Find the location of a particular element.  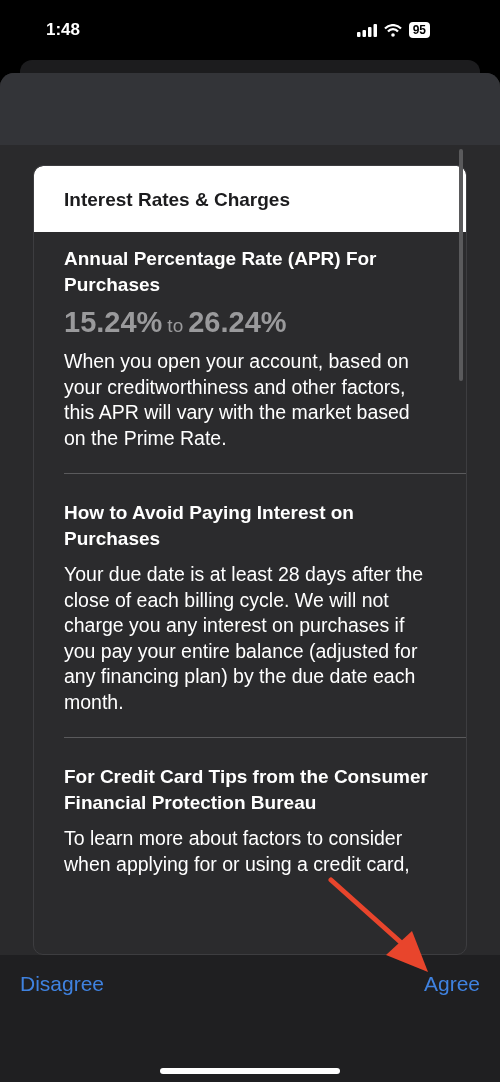

action-button: Agree is located at coordinates (451, 984).